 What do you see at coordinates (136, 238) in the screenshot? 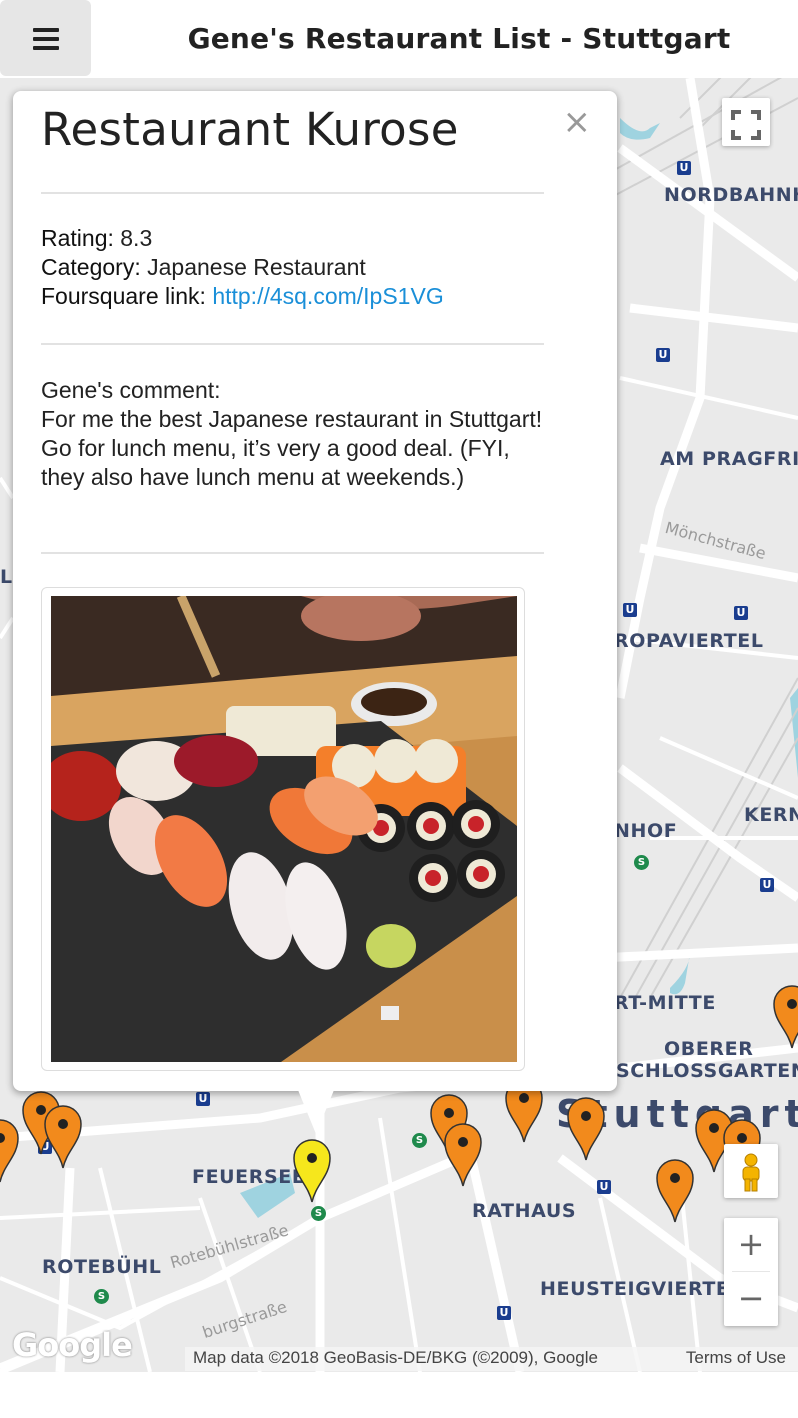
I see `rating-value: 8.3` at bounding box center [136, 238].